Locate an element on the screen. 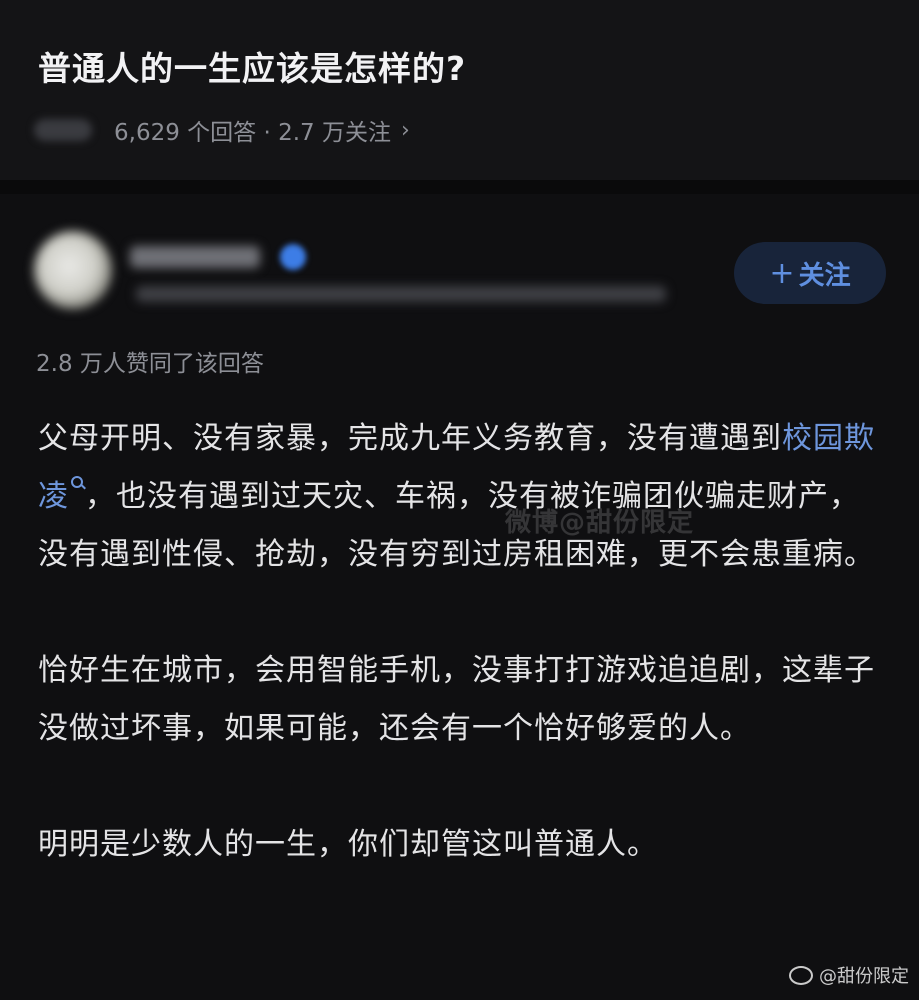 This screenshot has width=919, height=1000. weibo-icon is located at coordinates (801, 975).